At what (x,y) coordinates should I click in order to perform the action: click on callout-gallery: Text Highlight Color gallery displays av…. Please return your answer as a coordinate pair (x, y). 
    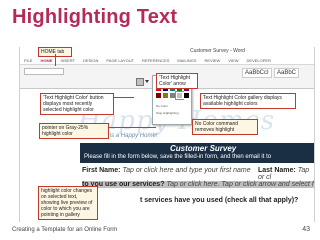
    Looking at the image, I should click on (248, 101).